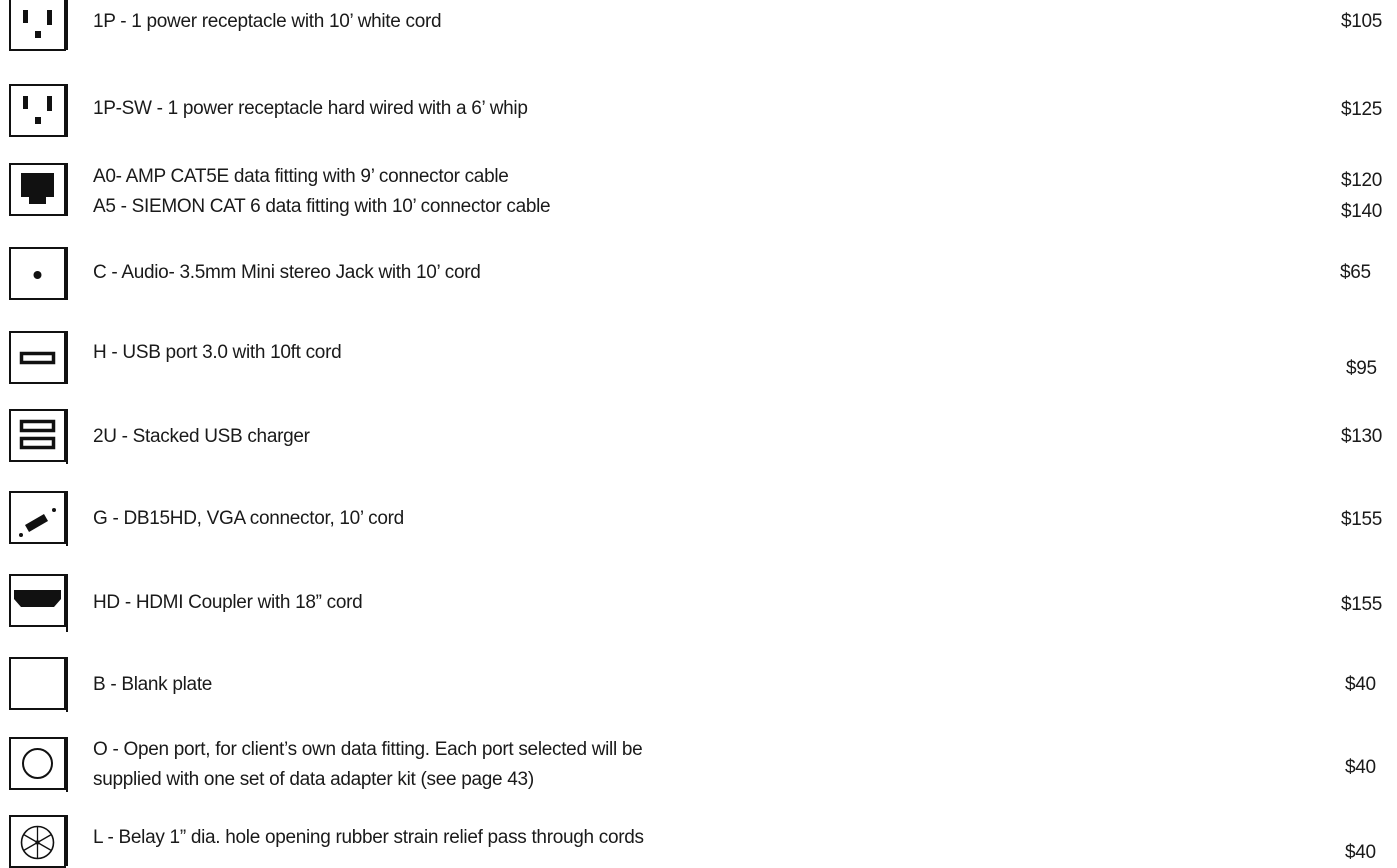 This screenshot has width=1397, height=868. What do you see at coordinates (37, 683) in the screenshot?
I see `blank-plate-icon` at bounding box center [37, 683].